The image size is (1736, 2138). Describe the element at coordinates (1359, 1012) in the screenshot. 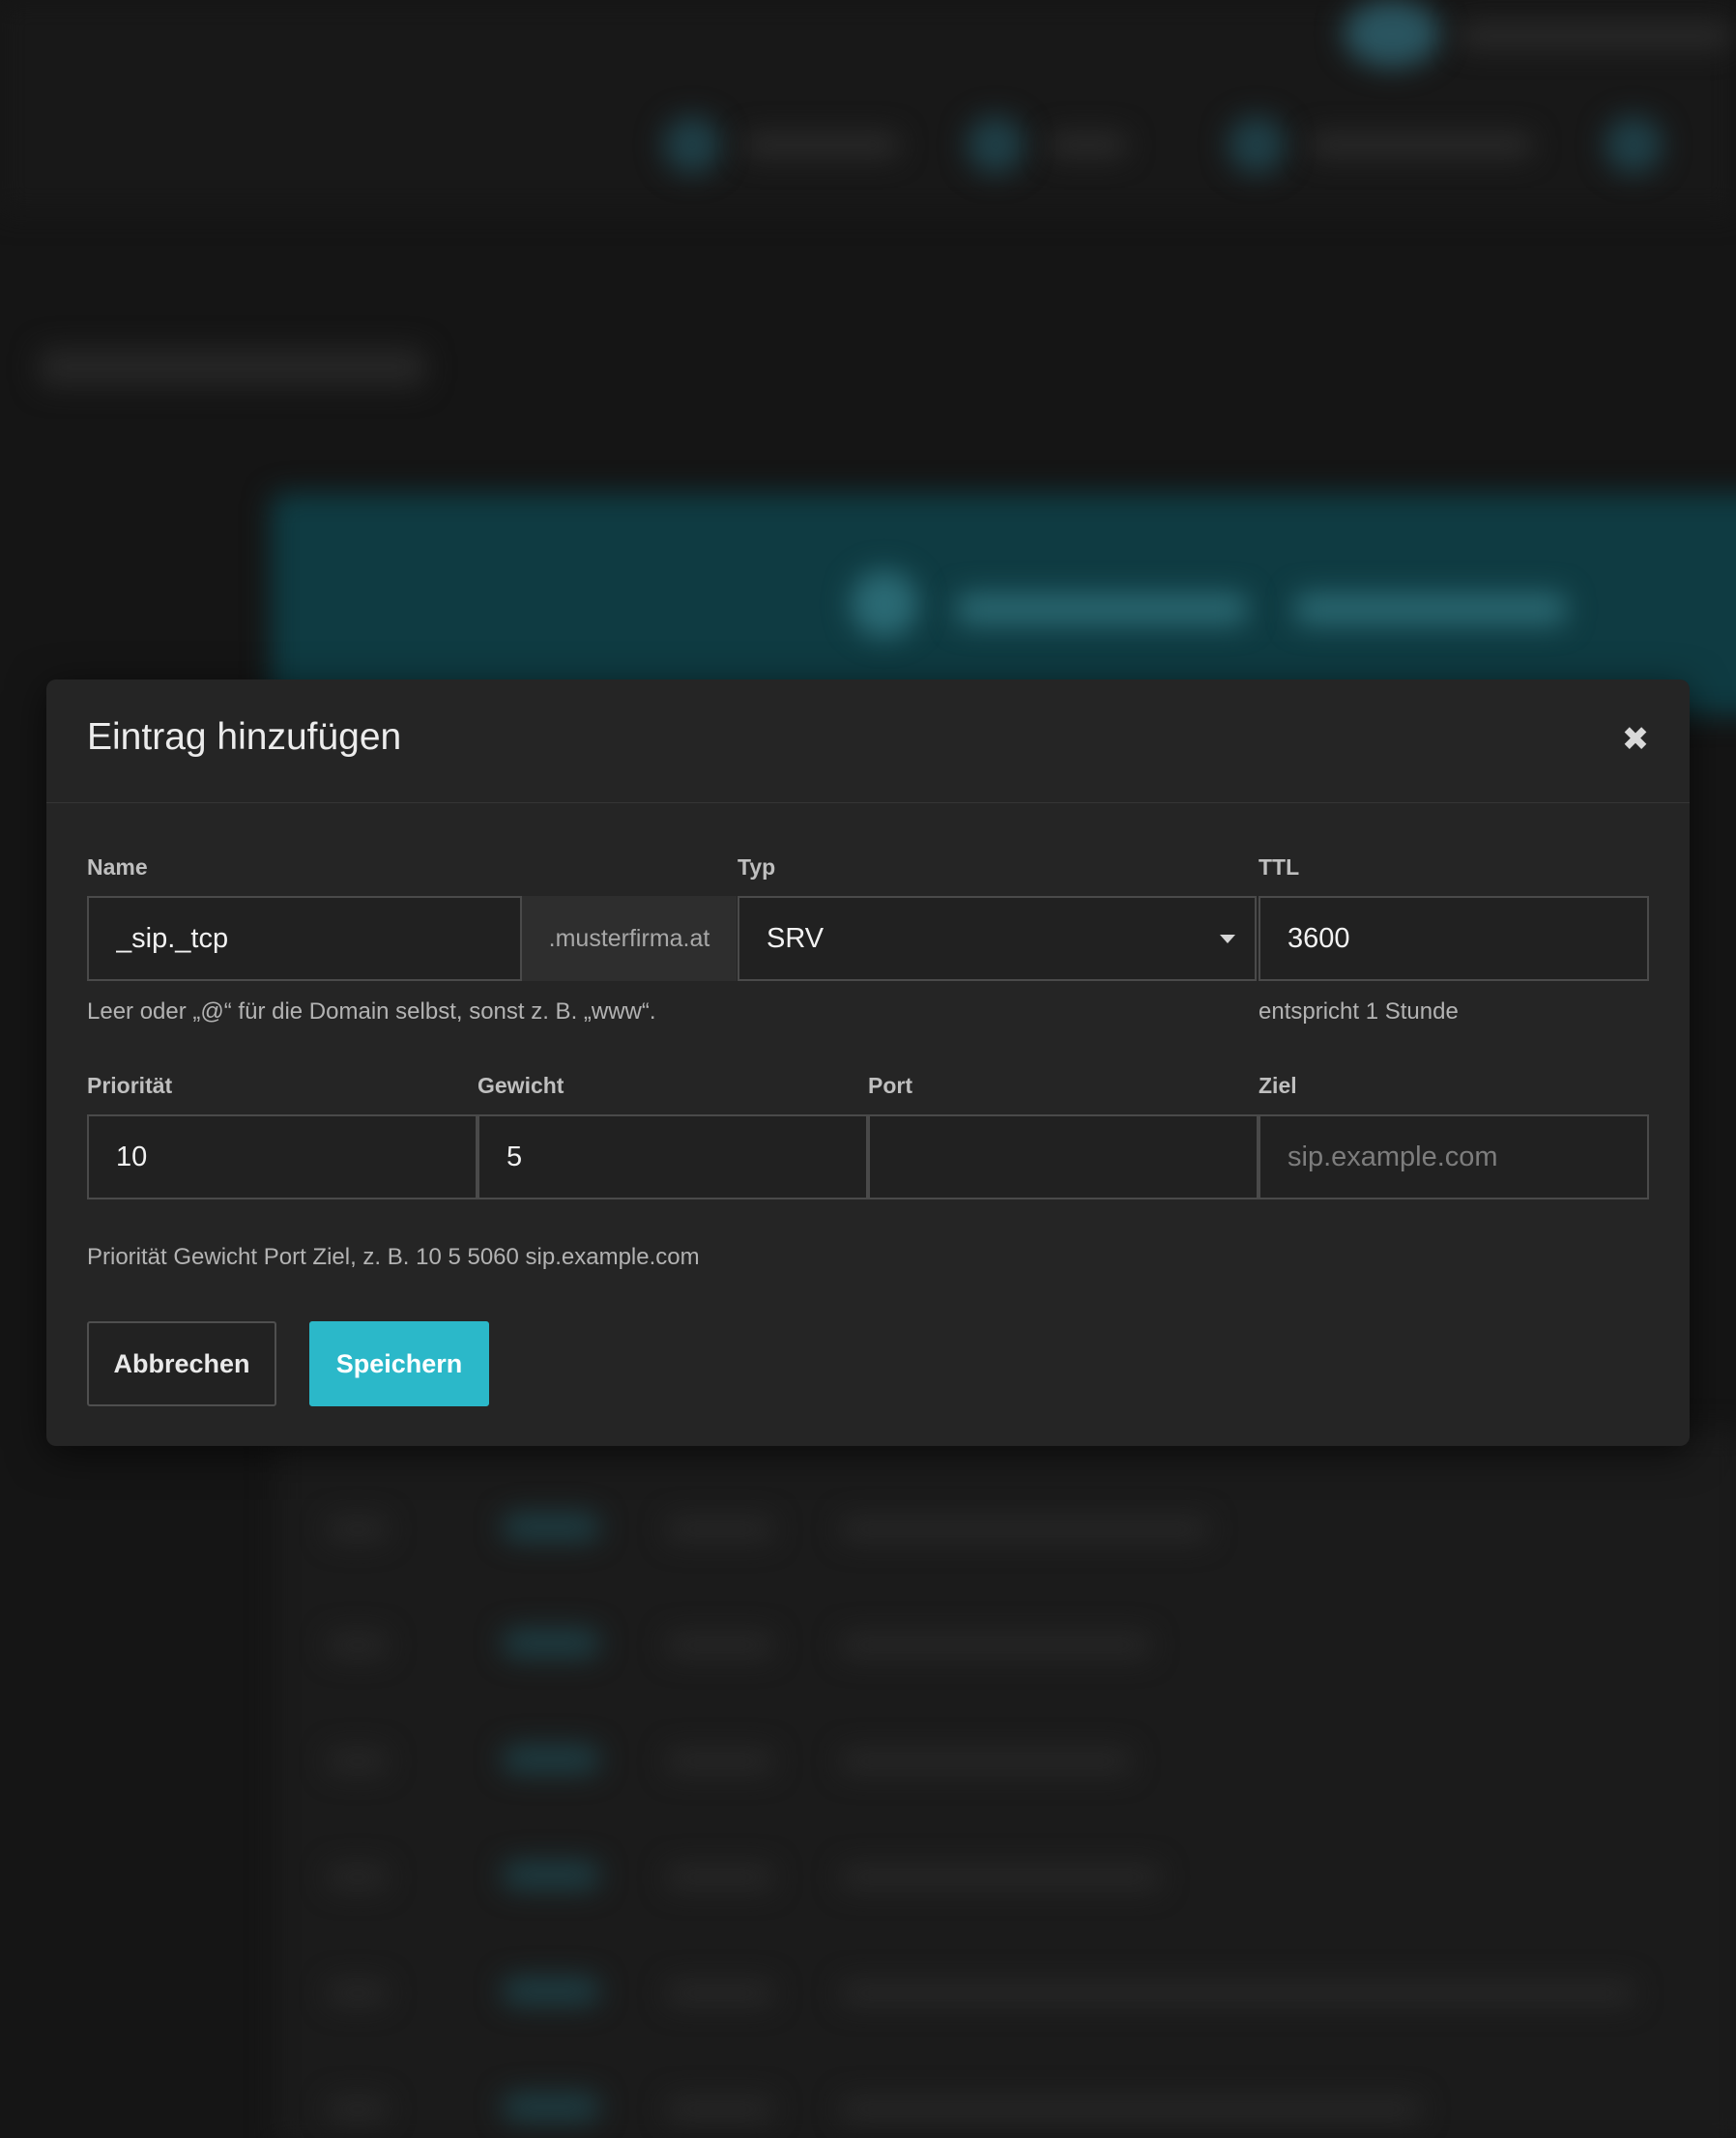

I see `ttl-help-text: entspricht 1 Stunde` at that location.